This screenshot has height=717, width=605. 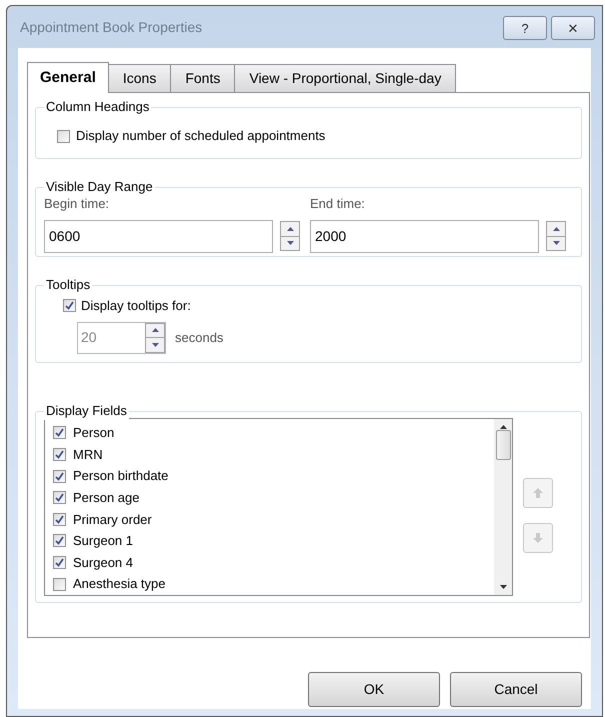 What do you see at coordinates (338, 204) in the screenshot?
I see `field-label: End time:` at bounding box center [338, 204].